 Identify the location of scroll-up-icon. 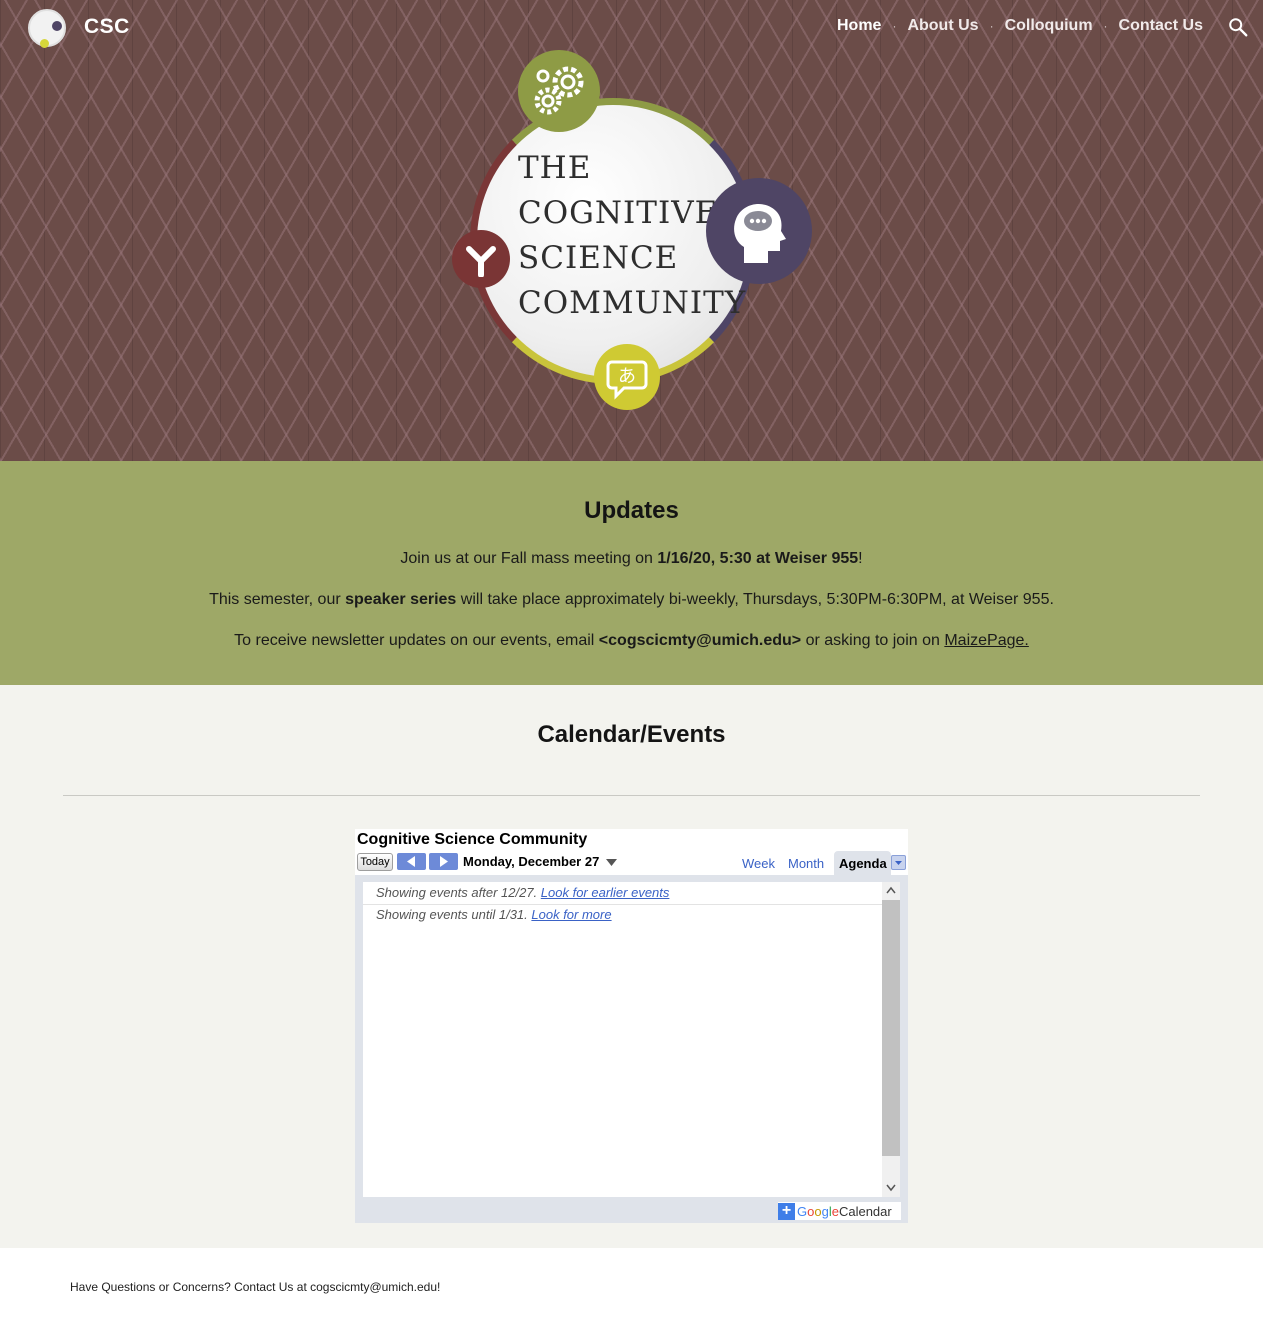
(891, 890).